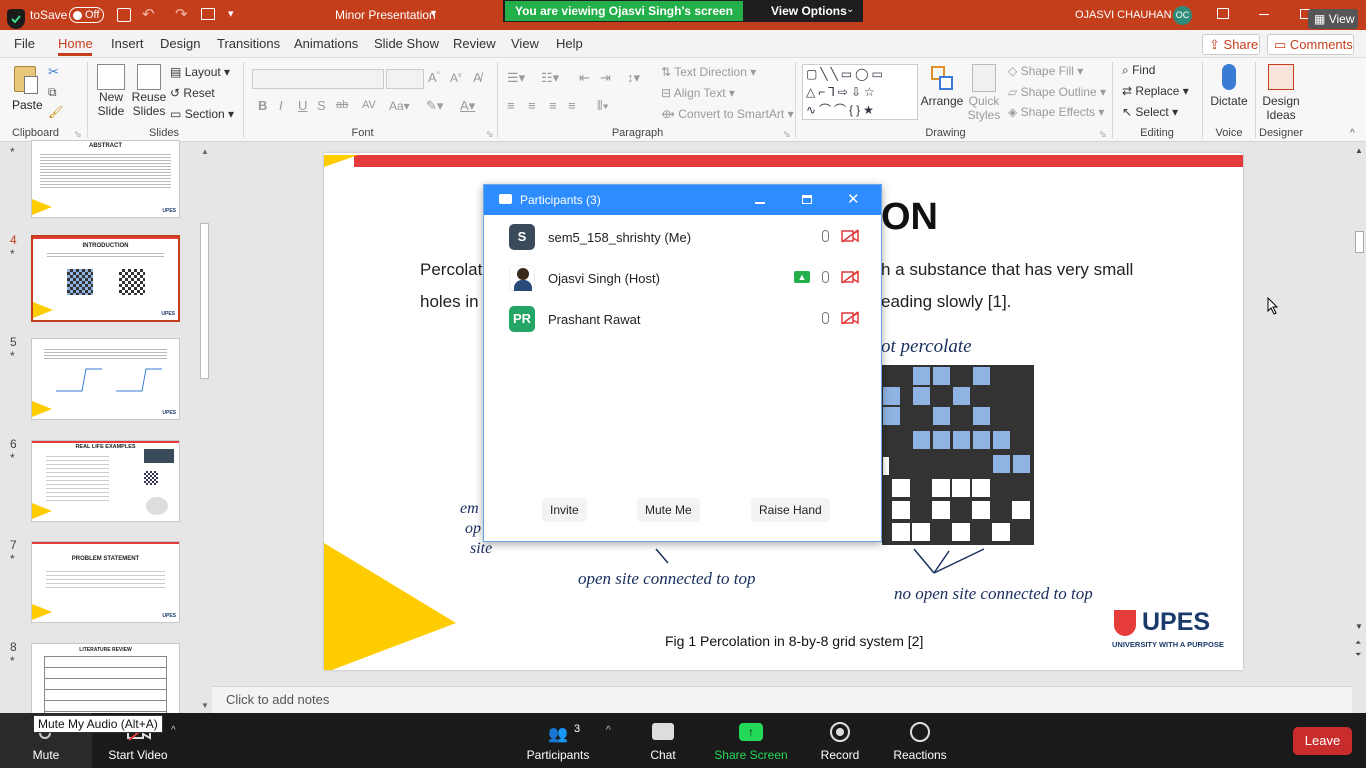 The width and height of the screenshot is (1366, 768). Describe the element at coordinates (946, 302) in the screenshot. I see `slide-body-text: eading slowly [1].` at that location.